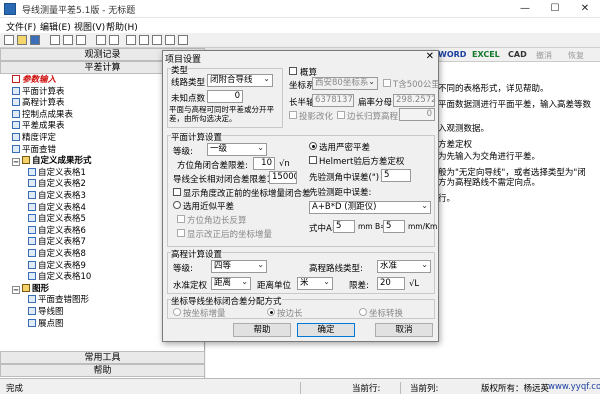 The height and width of the screenshot is (394, 600). I want to click on six-degree-checkbox, so click(387, 83).